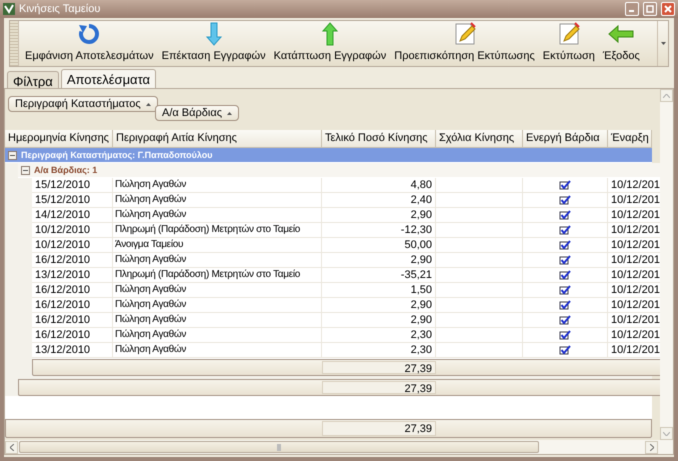  I want to click on toolbar-button: Εμφάνιση Αποτελεσμάτων, so click(89, 43).